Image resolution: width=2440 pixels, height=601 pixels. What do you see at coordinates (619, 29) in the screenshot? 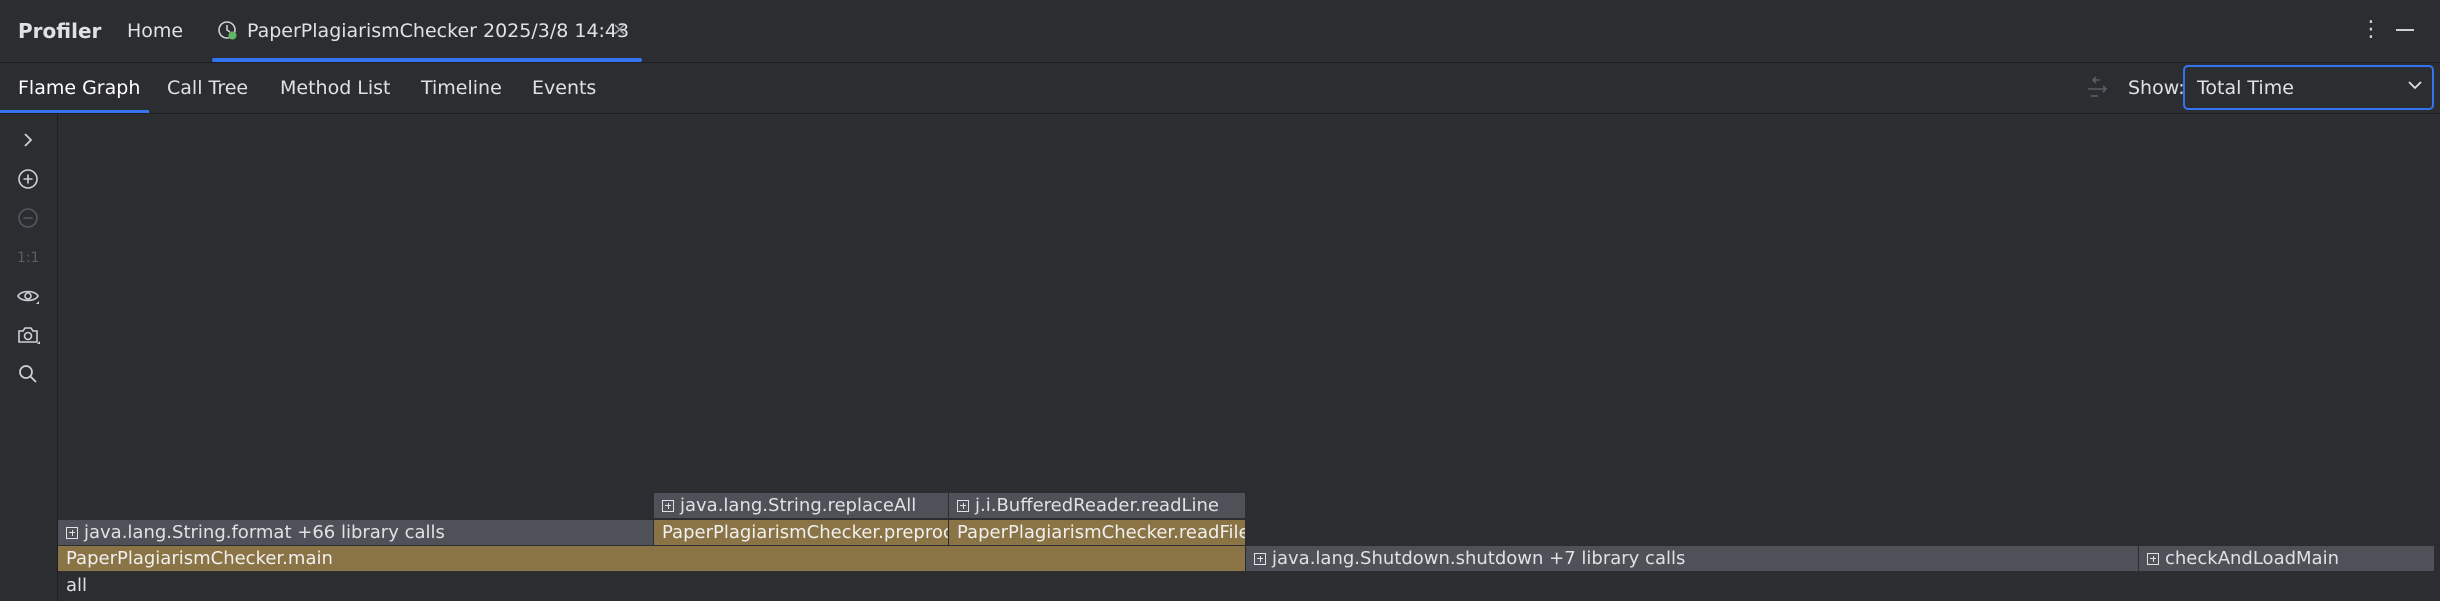
I see `close-tab-icon: ×` at bounding box center [619, 29].